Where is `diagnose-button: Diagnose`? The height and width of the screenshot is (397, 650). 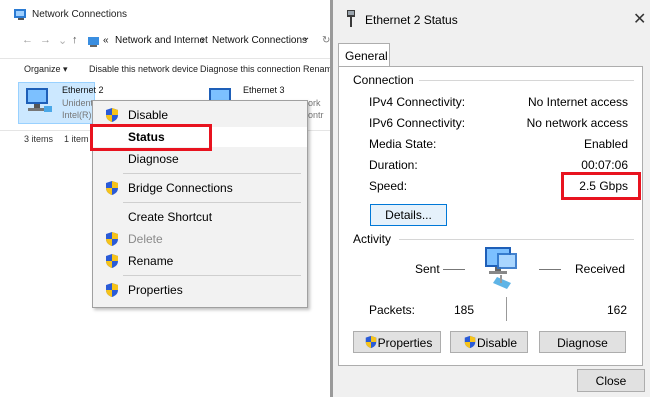 diagnose-button: Diagnose is located at coordinates (582, 342).